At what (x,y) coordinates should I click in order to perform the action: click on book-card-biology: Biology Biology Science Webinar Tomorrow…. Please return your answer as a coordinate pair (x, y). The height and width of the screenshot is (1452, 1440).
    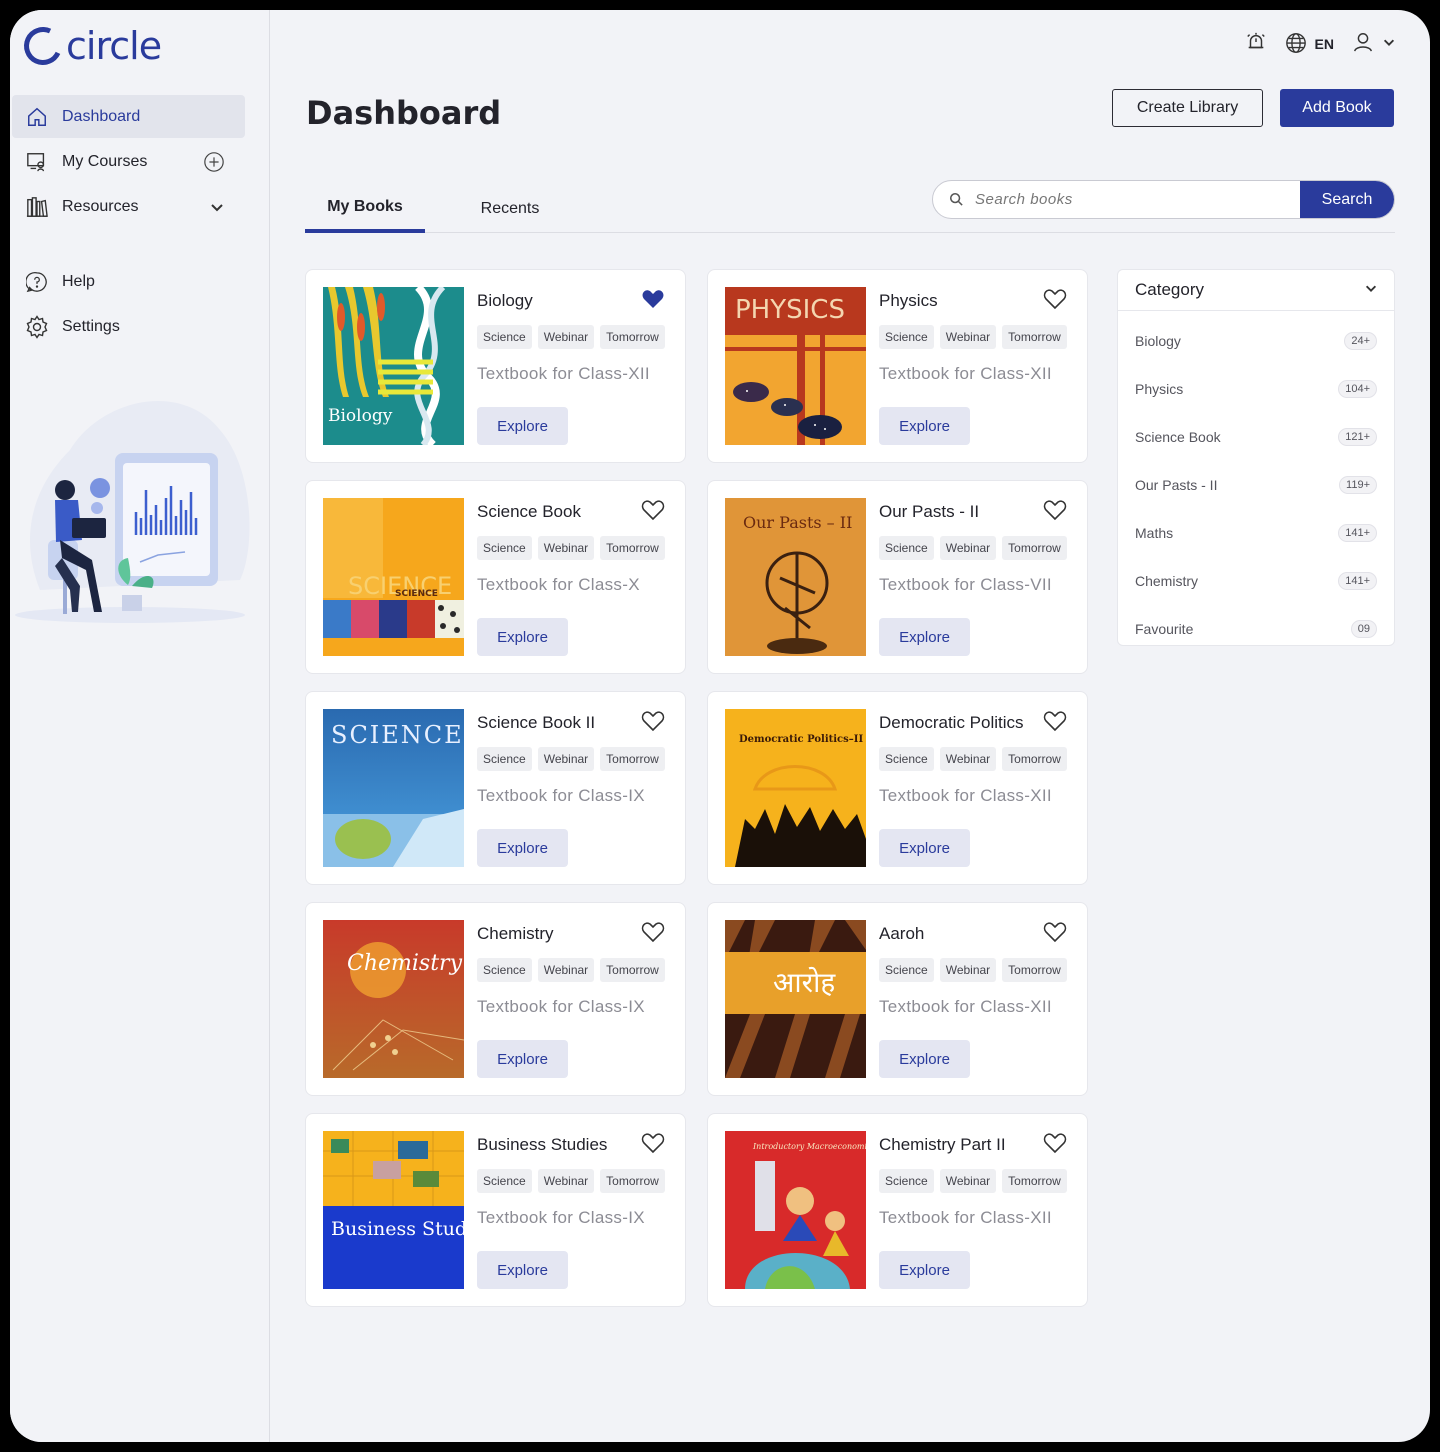
    Looking at the image, I should click on (495, 366).